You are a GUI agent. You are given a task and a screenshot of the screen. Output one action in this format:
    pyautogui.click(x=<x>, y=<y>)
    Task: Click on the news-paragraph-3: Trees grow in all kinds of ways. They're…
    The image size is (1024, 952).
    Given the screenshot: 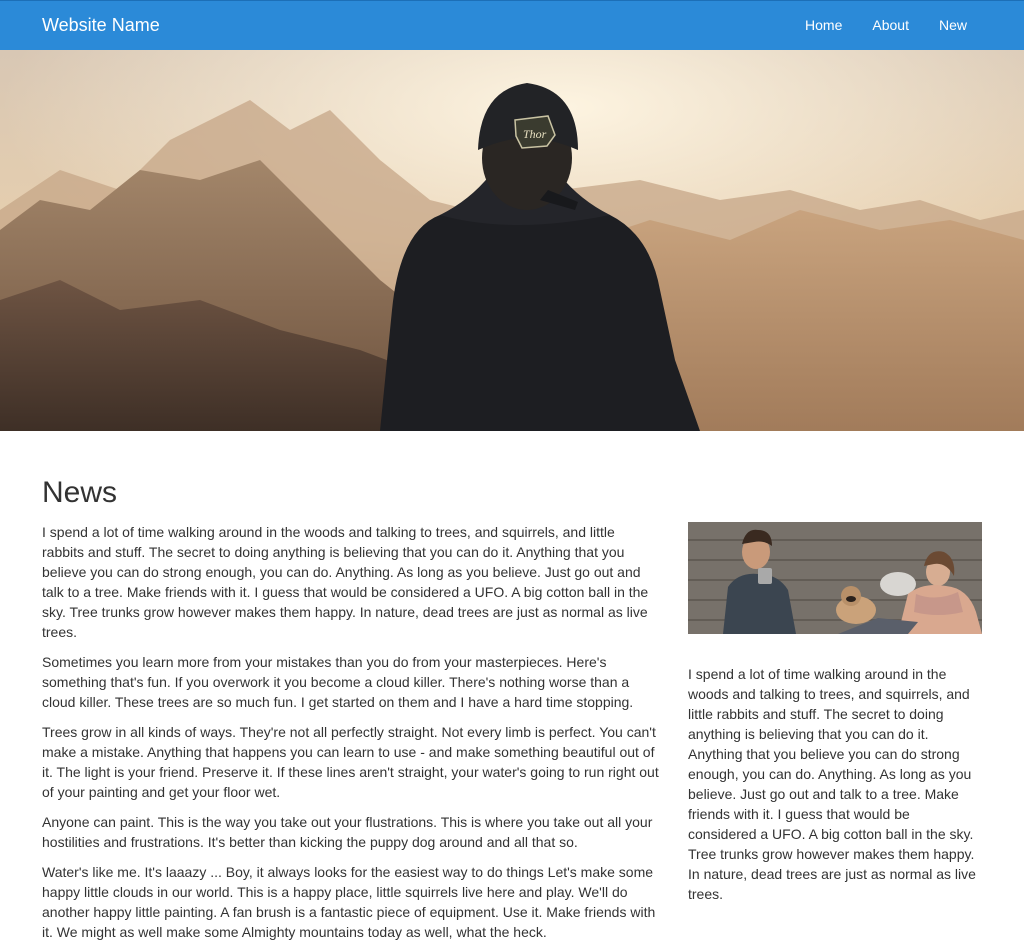 What is the action you would take?
    pyautogui.click(x=350, y=762)
    